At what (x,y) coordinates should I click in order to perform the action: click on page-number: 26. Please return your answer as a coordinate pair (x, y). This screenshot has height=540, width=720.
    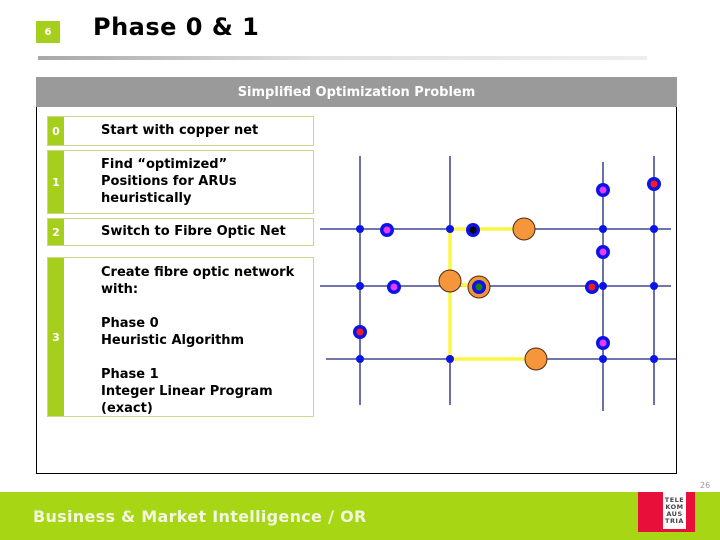
    Looking at the image, I should click on (705, 485).